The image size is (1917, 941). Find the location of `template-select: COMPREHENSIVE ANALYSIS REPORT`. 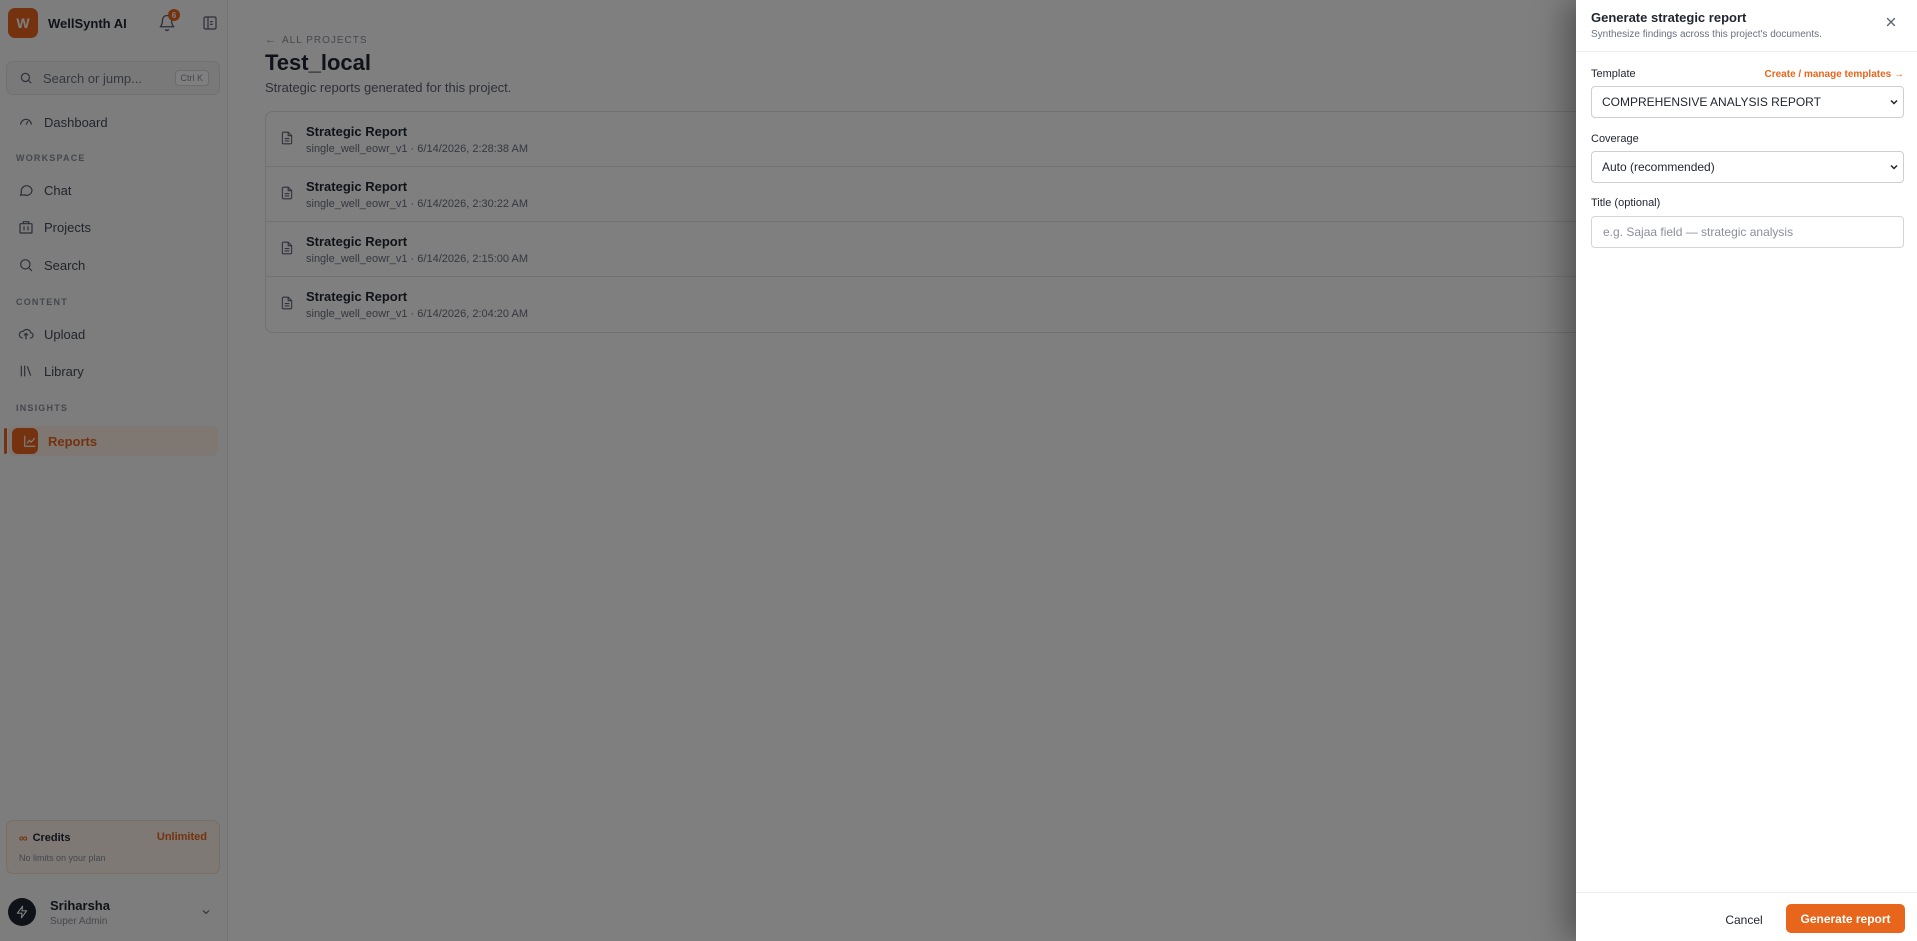

template-select: COMPREHENSIVE ANALYSIS REPORT is located at coordinates (1747, 102).